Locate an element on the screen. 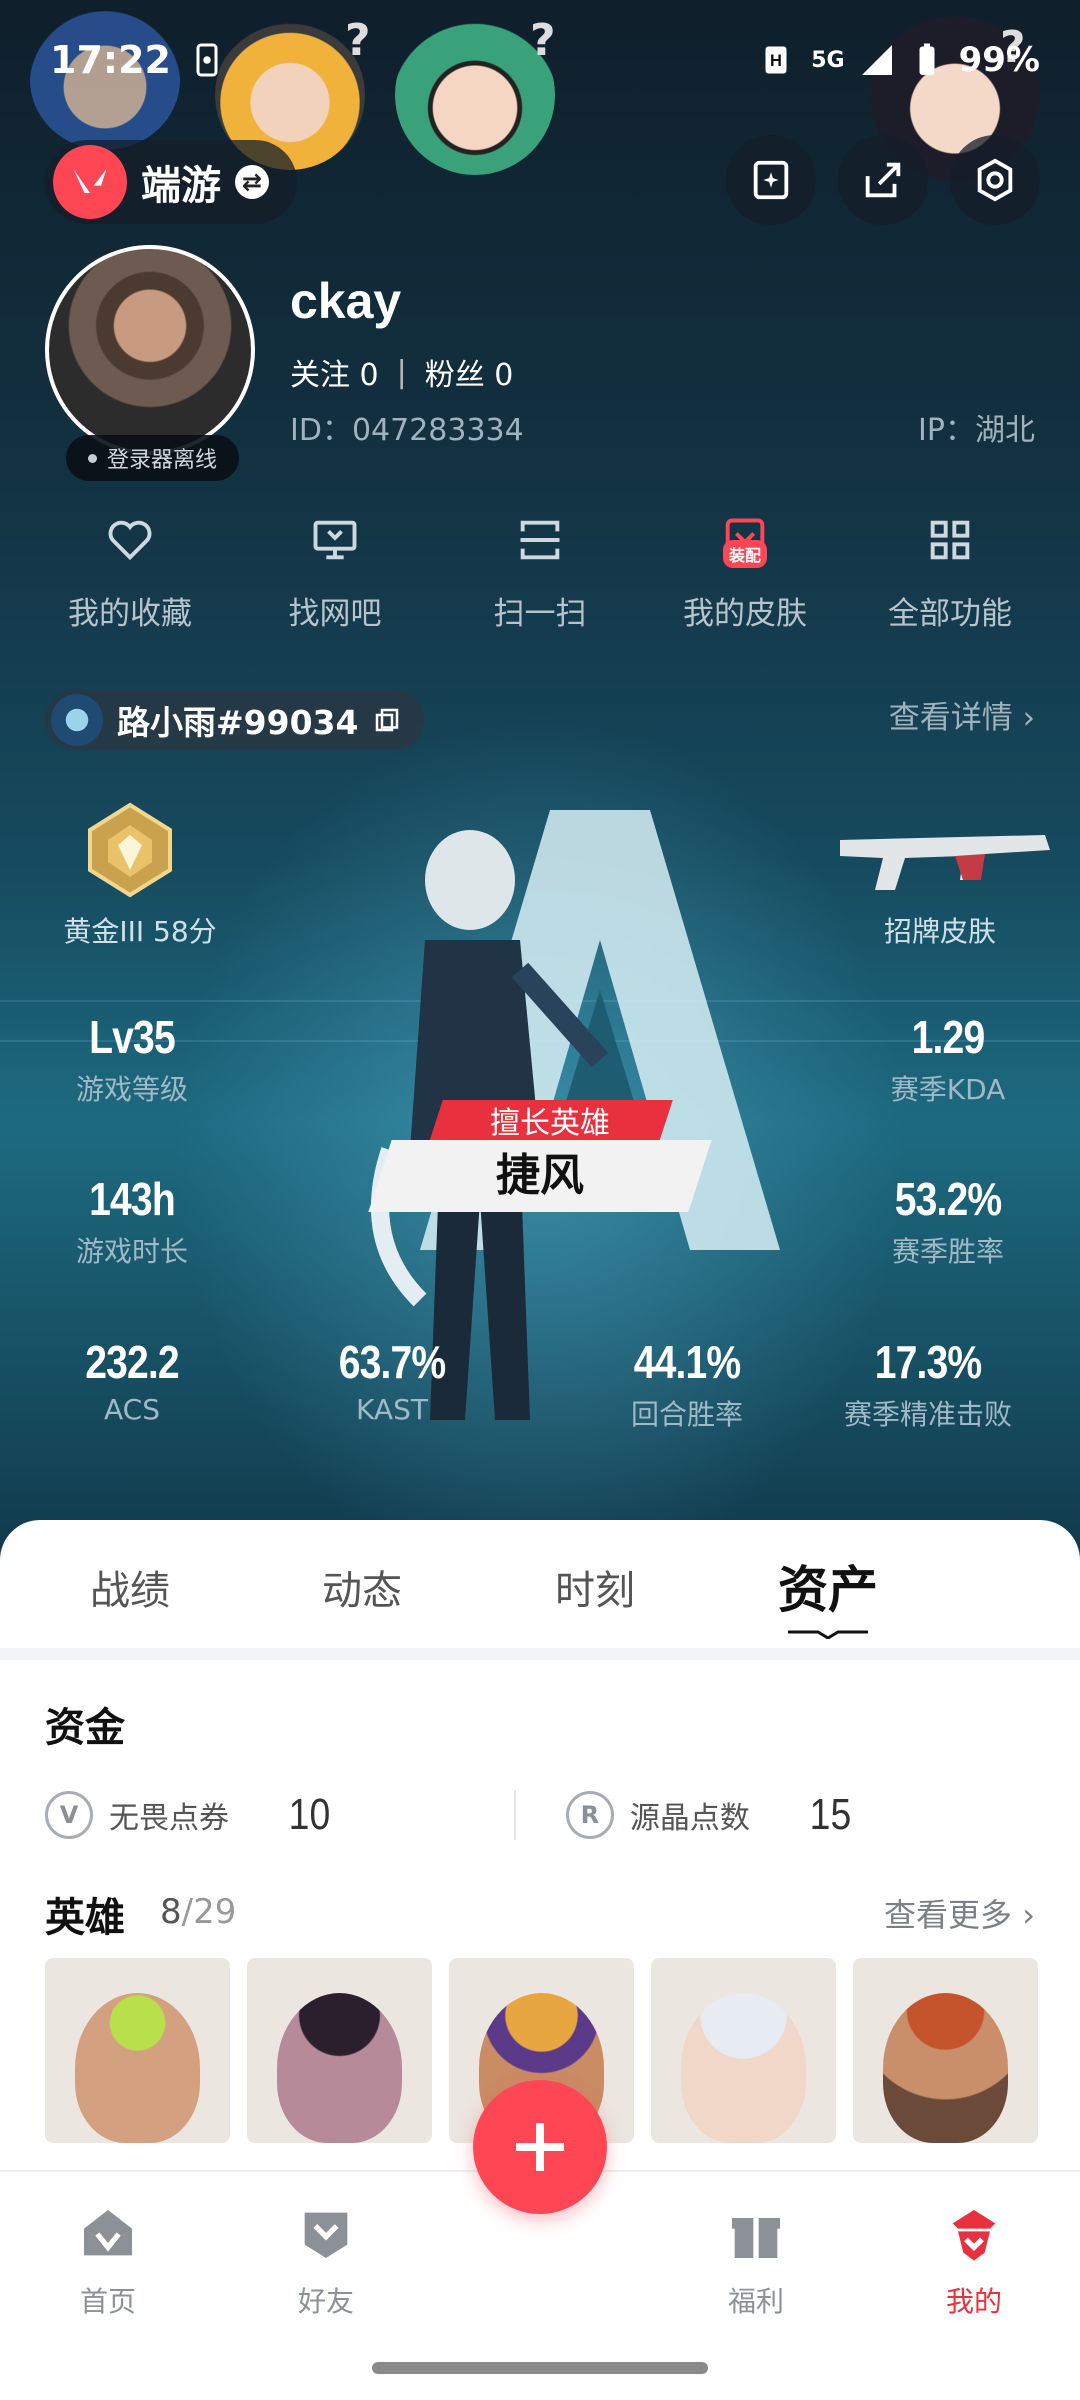  stat-kast: 63.7% KAST is located at coordinates (392, 1380).